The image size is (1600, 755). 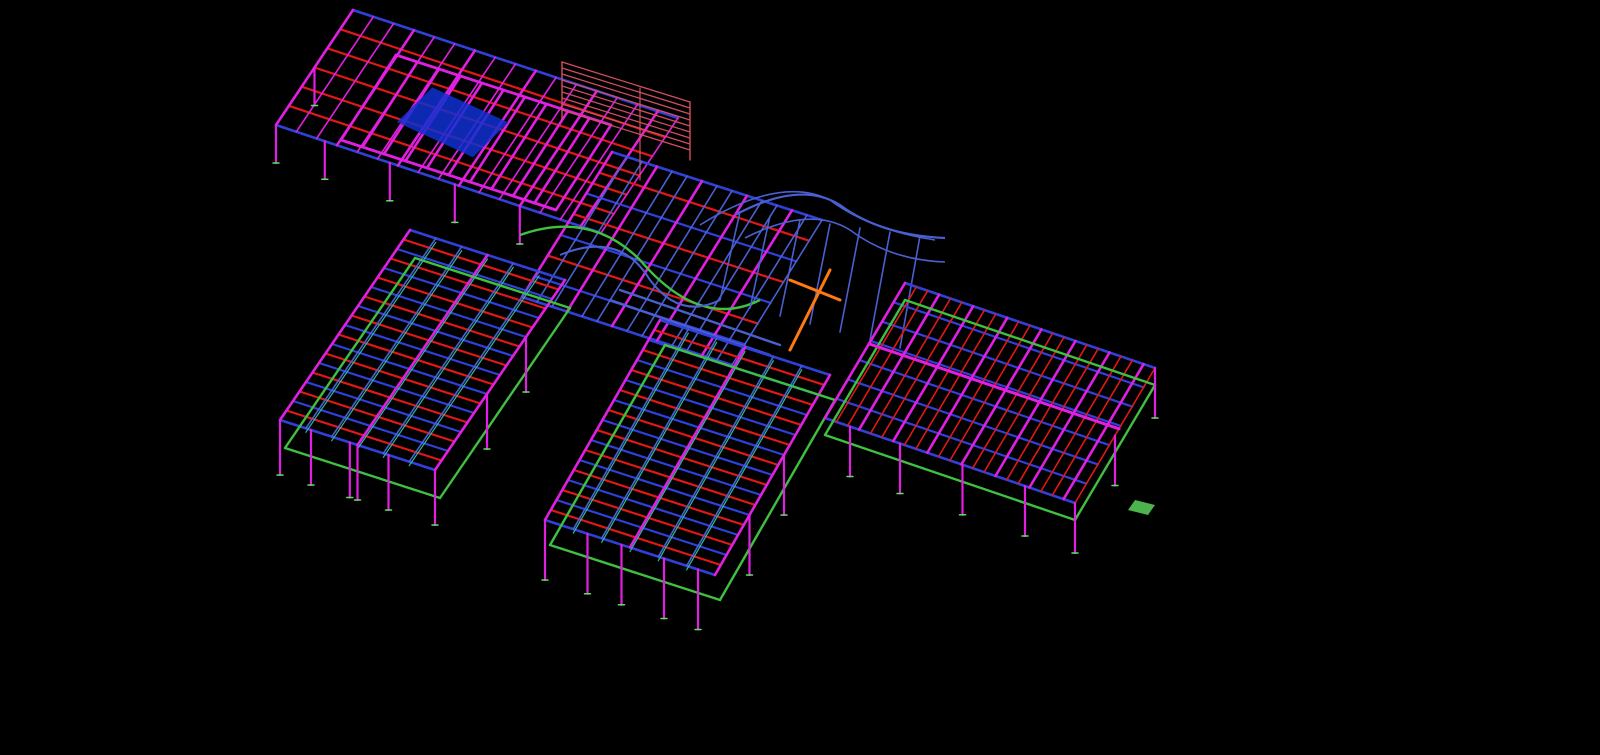 What do you see at coordinates (994, 386) in the screenshot?
I see `girder` at bounding box center [994, 386].